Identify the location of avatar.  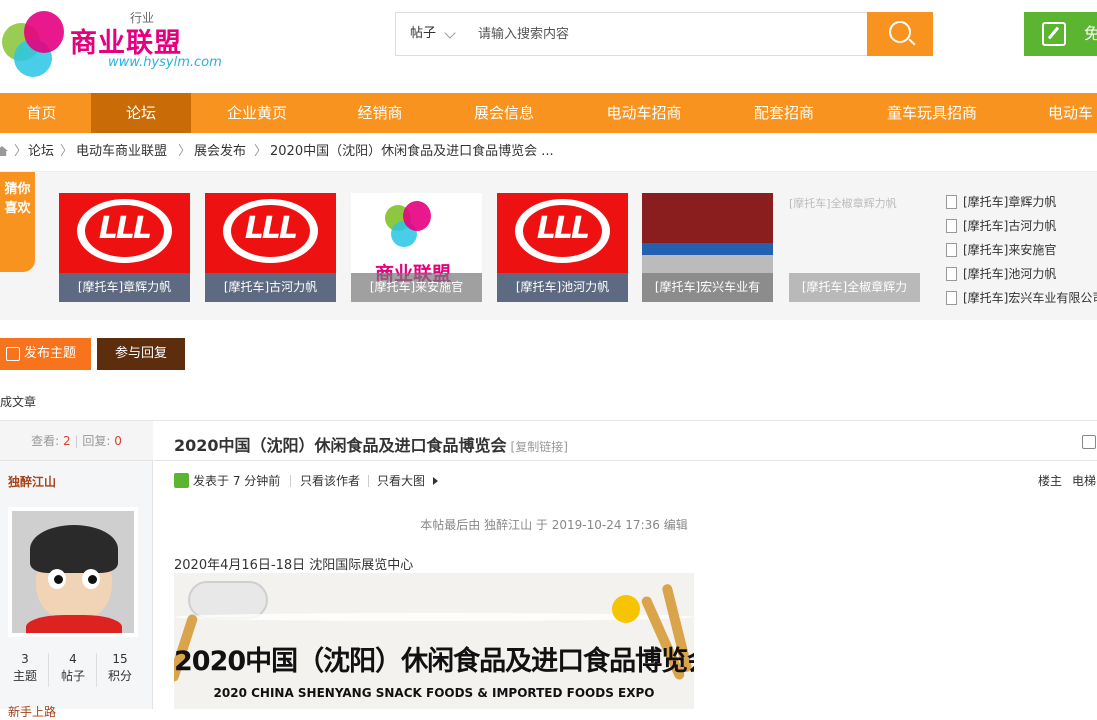
(73, 572).